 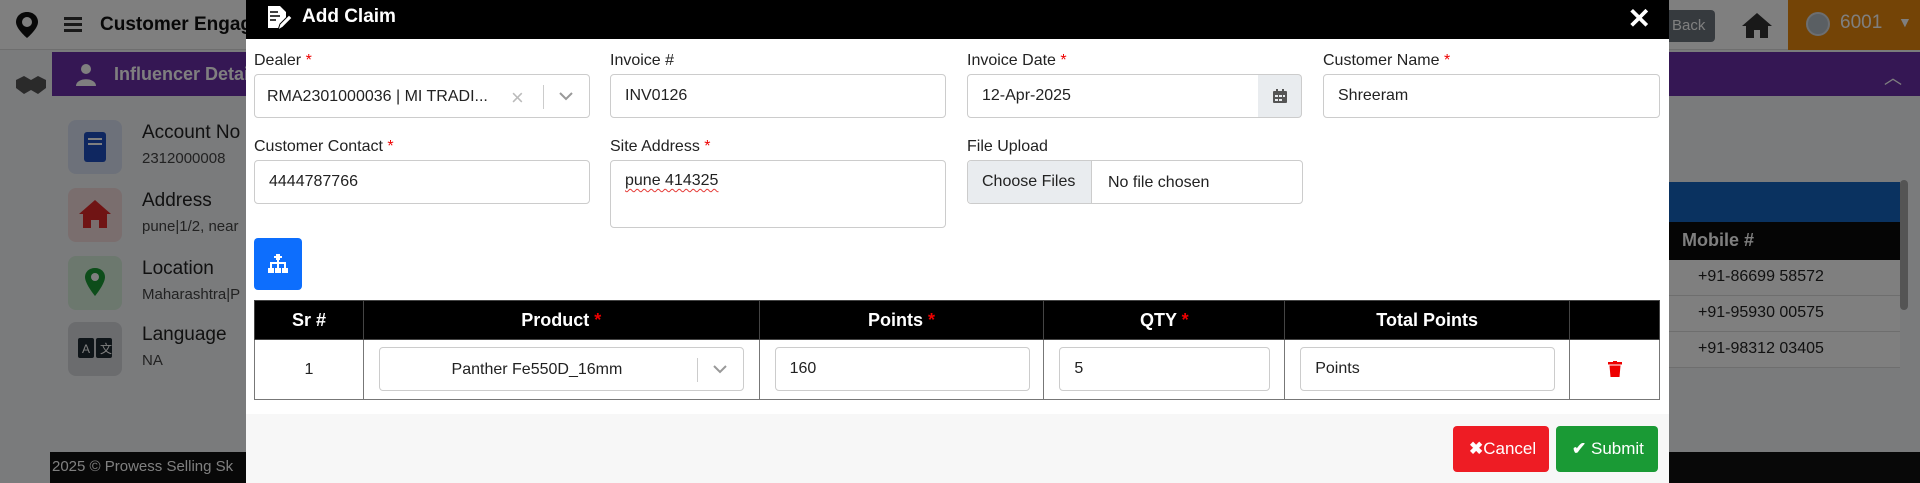 What do you see at coordinates (280, 19) in the screenshot?
I see `edit-document-icon` at bounding box center [280, 19].